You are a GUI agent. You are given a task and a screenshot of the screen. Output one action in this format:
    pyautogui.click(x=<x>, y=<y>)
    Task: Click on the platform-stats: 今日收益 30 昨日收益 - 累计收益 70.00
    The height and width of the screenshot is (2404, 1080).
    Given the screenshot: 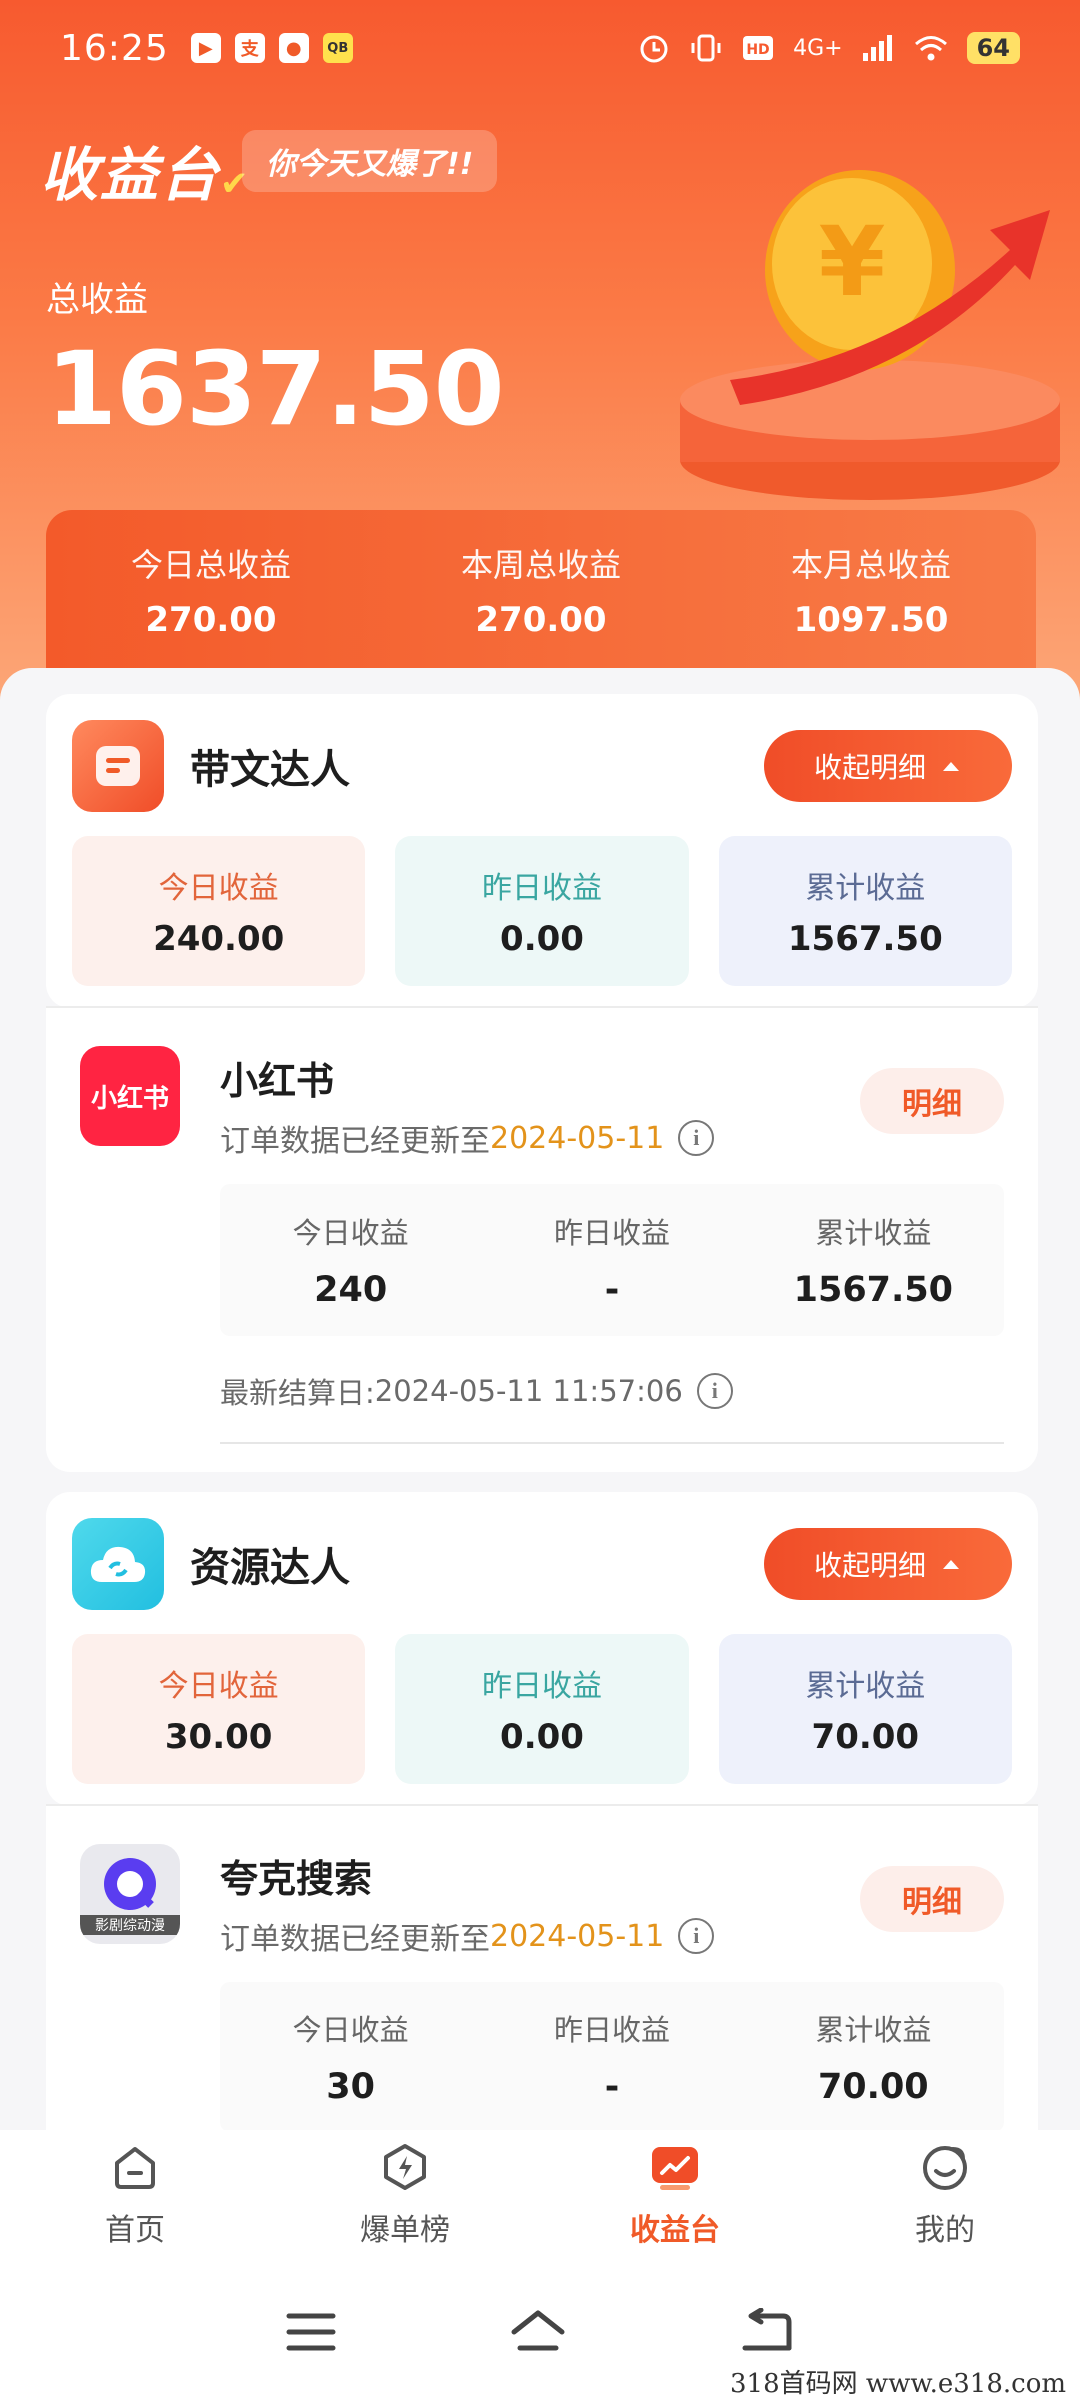 What is the action you would take?
    pyautogui.click(x=612, y=2057)
    